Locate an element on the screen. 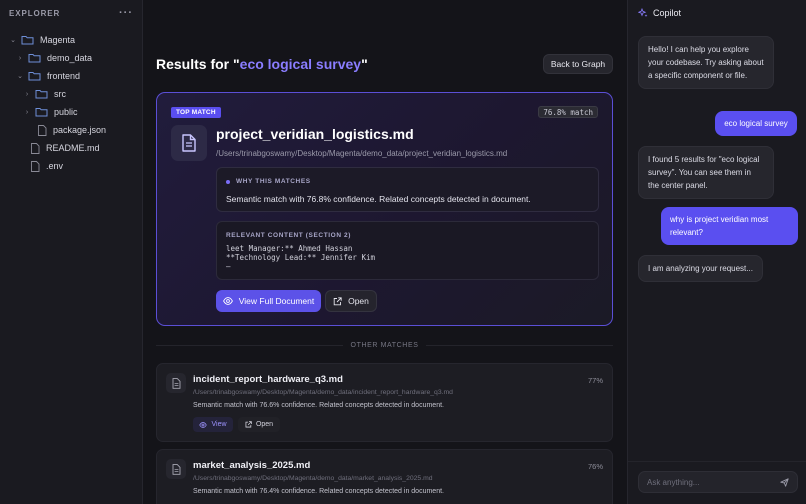 This screenshot has height=504, width=806. tree-item-magenta: ⌄ Magenta is located at coordinates (71, 40).